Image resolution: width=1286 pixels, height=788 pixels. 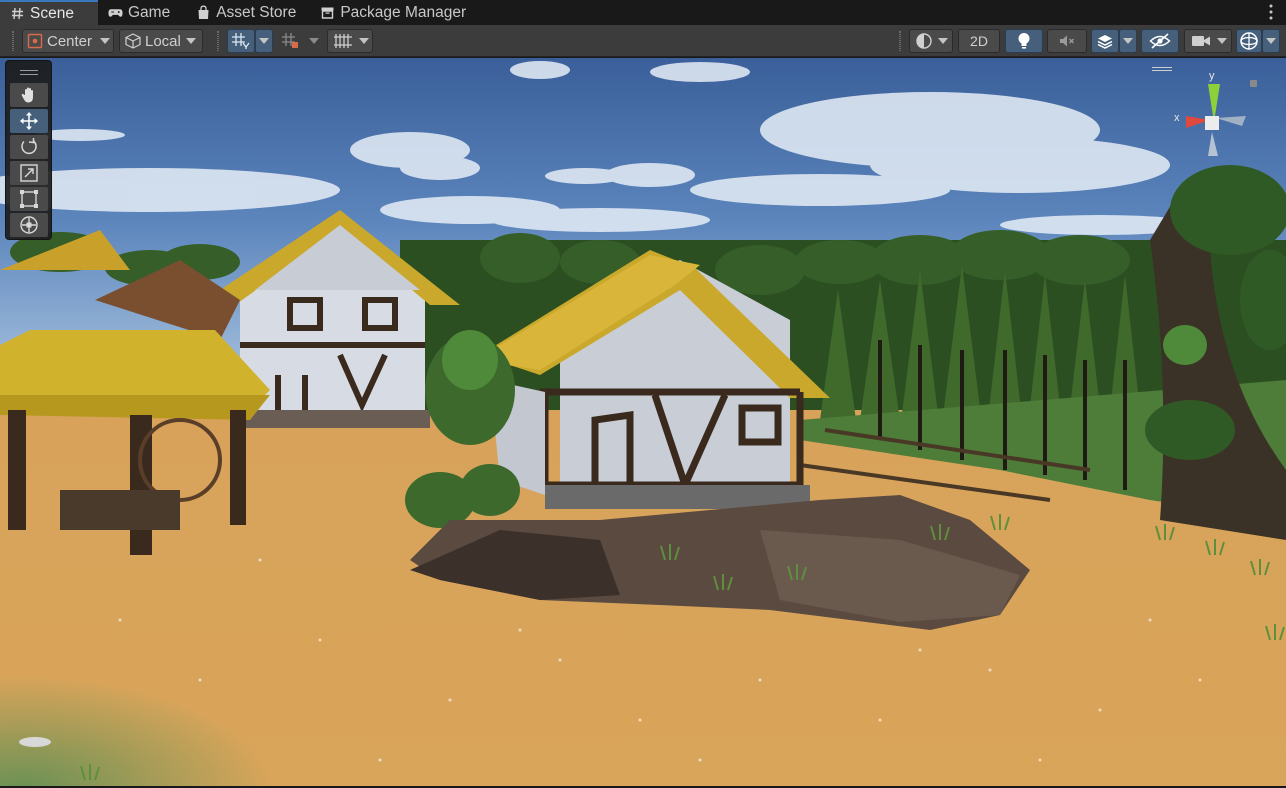 What do you see at coordinates (256, 12) in the screenshot?
I see `tab-asset-store-label: Asset Store` at bounding box center [256, 12].